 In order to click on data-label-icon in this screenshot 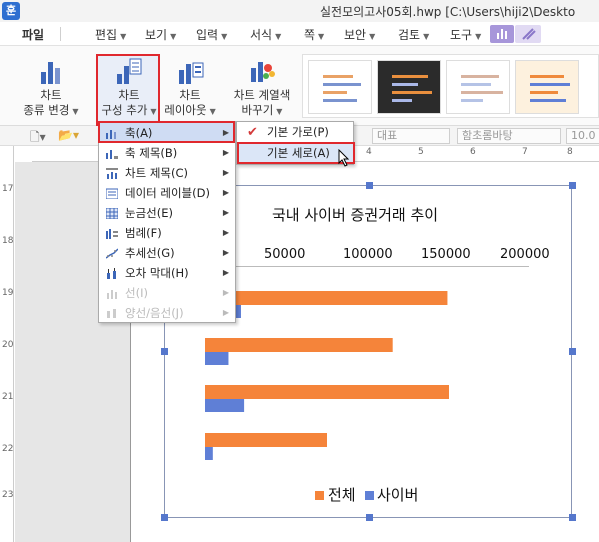, I will do `click(112, 193)`.